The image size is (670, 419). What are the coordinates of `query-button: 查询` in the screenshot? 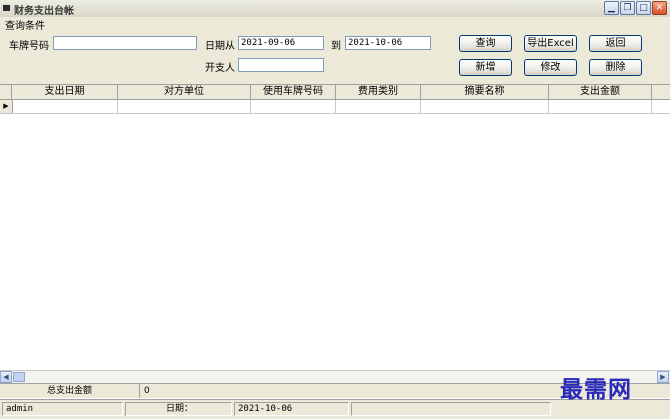 It's located at (485, 43).